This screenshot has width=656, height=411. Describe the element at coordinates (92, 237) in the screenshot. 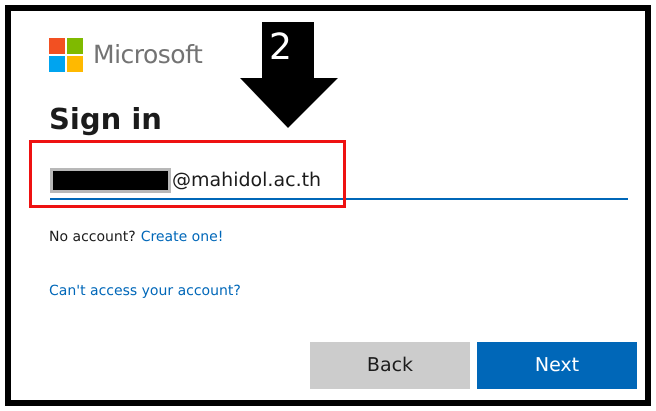

I see `no-account-text: No account?` at that location.